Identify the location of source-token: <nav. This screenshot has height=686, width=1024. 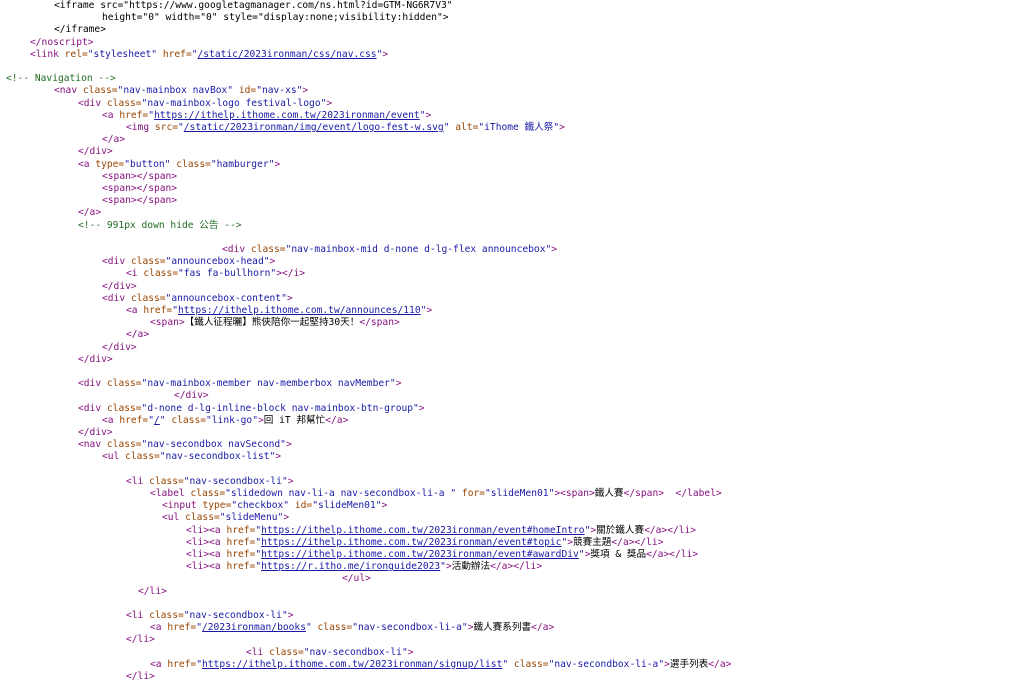
(68, 91).